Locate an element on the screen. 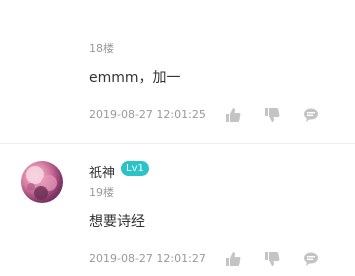 Image resolution: width=355 pixels, height=276 pixels. comment-content: emmm，加一 is located at coordinates (135, 78).